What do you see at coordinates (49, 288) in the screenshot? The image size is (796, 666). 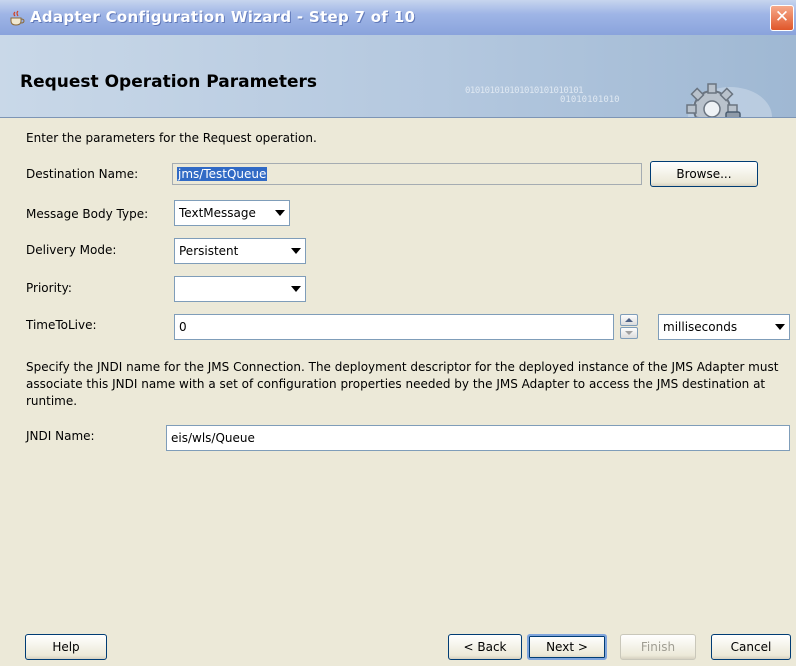 I see `priority-label: Priority:` at bounding box center [49, 288].